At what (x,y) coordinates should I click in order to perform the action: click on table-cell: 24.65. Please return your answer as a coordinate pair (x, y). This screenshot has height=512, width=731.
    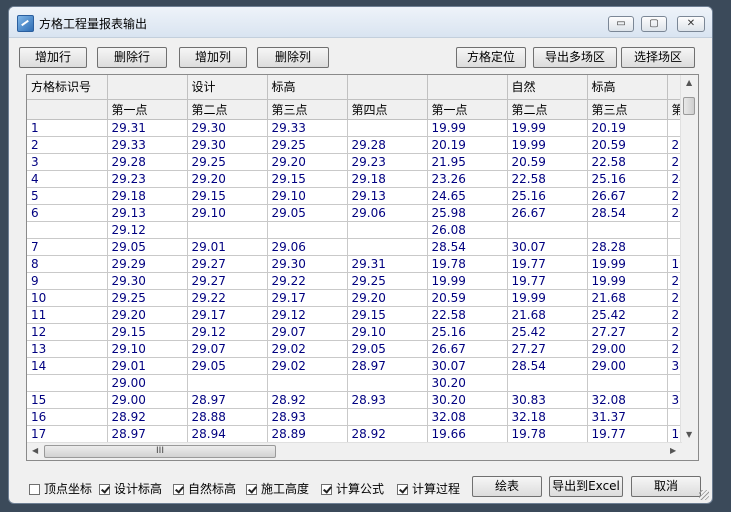
    Looking at the image, I should click on (467, 196).